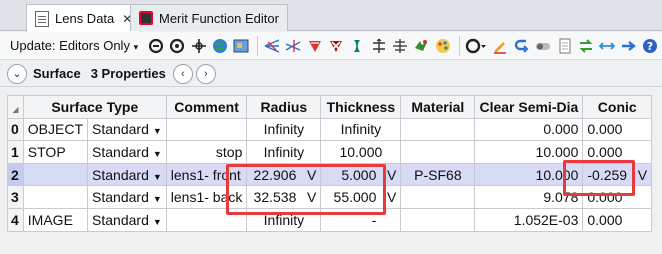 The image size is (662, 254). What do you see at coordinates (292, 46) in the screenshot?
I see `ray-trace-icon` at bounding box center [292, 46].